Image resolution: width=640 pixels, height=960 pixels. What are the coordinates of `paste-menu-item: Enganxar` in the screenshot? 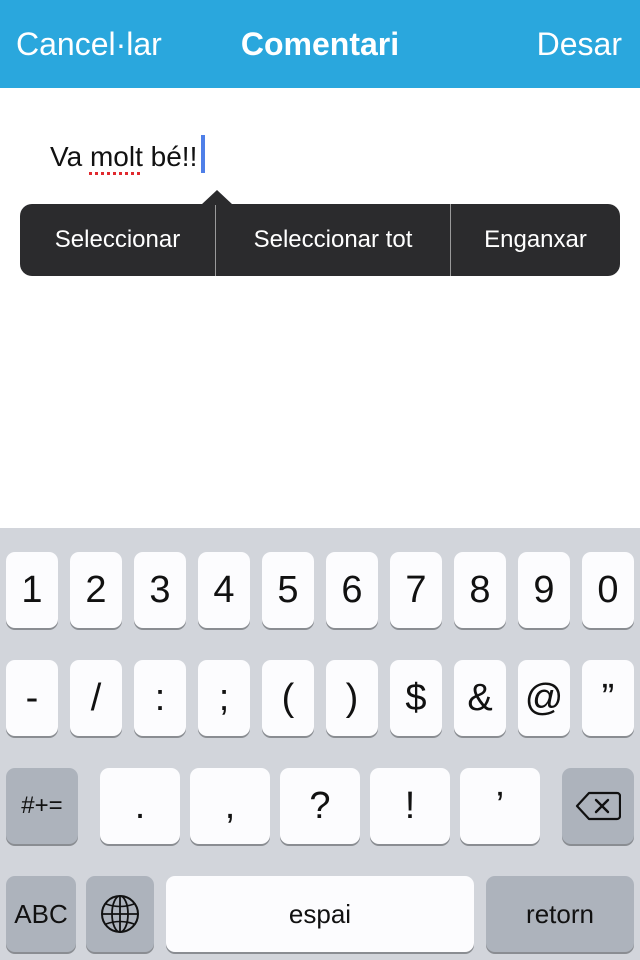 It's located at (535, 240).